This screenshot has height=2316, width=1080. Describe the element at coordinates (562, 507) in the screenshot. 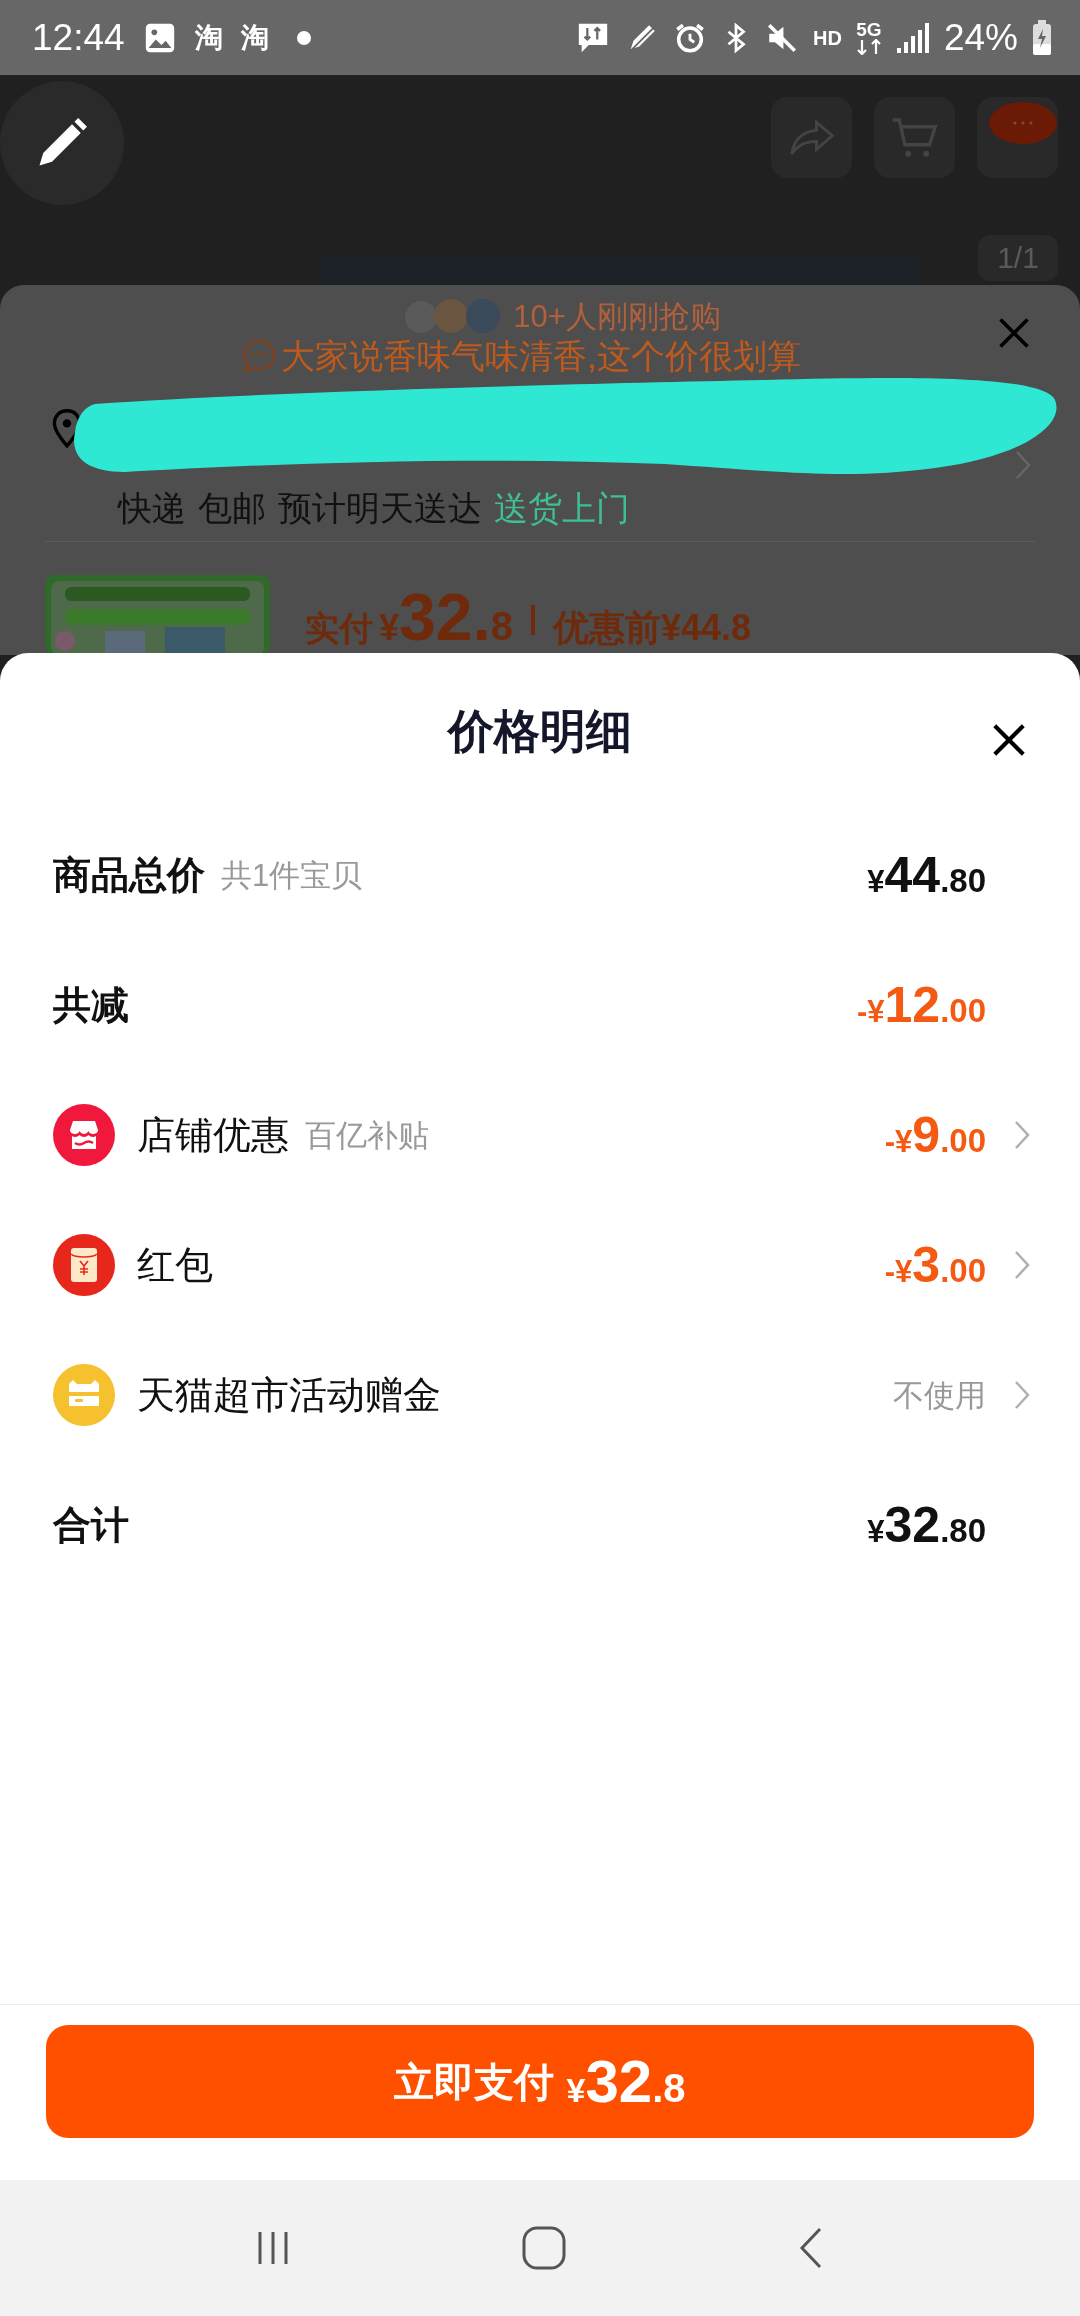

I see `delivery-service: 送货上门` at that location.